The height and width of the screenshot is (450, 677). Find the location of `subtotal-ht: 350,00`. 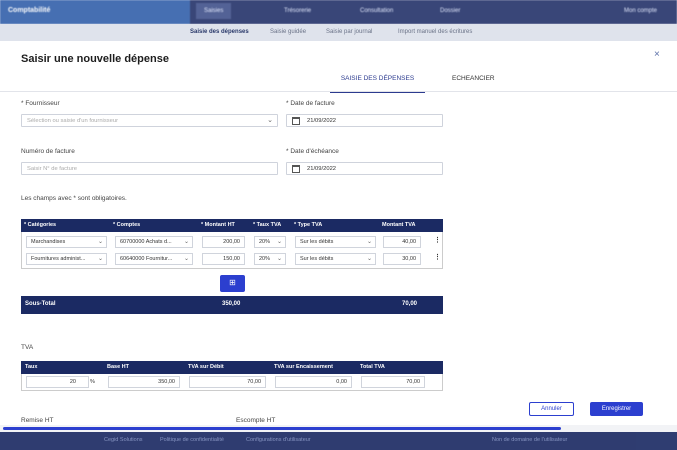

subtotal-ht: 350,00 is located at coordinates (231, 304).